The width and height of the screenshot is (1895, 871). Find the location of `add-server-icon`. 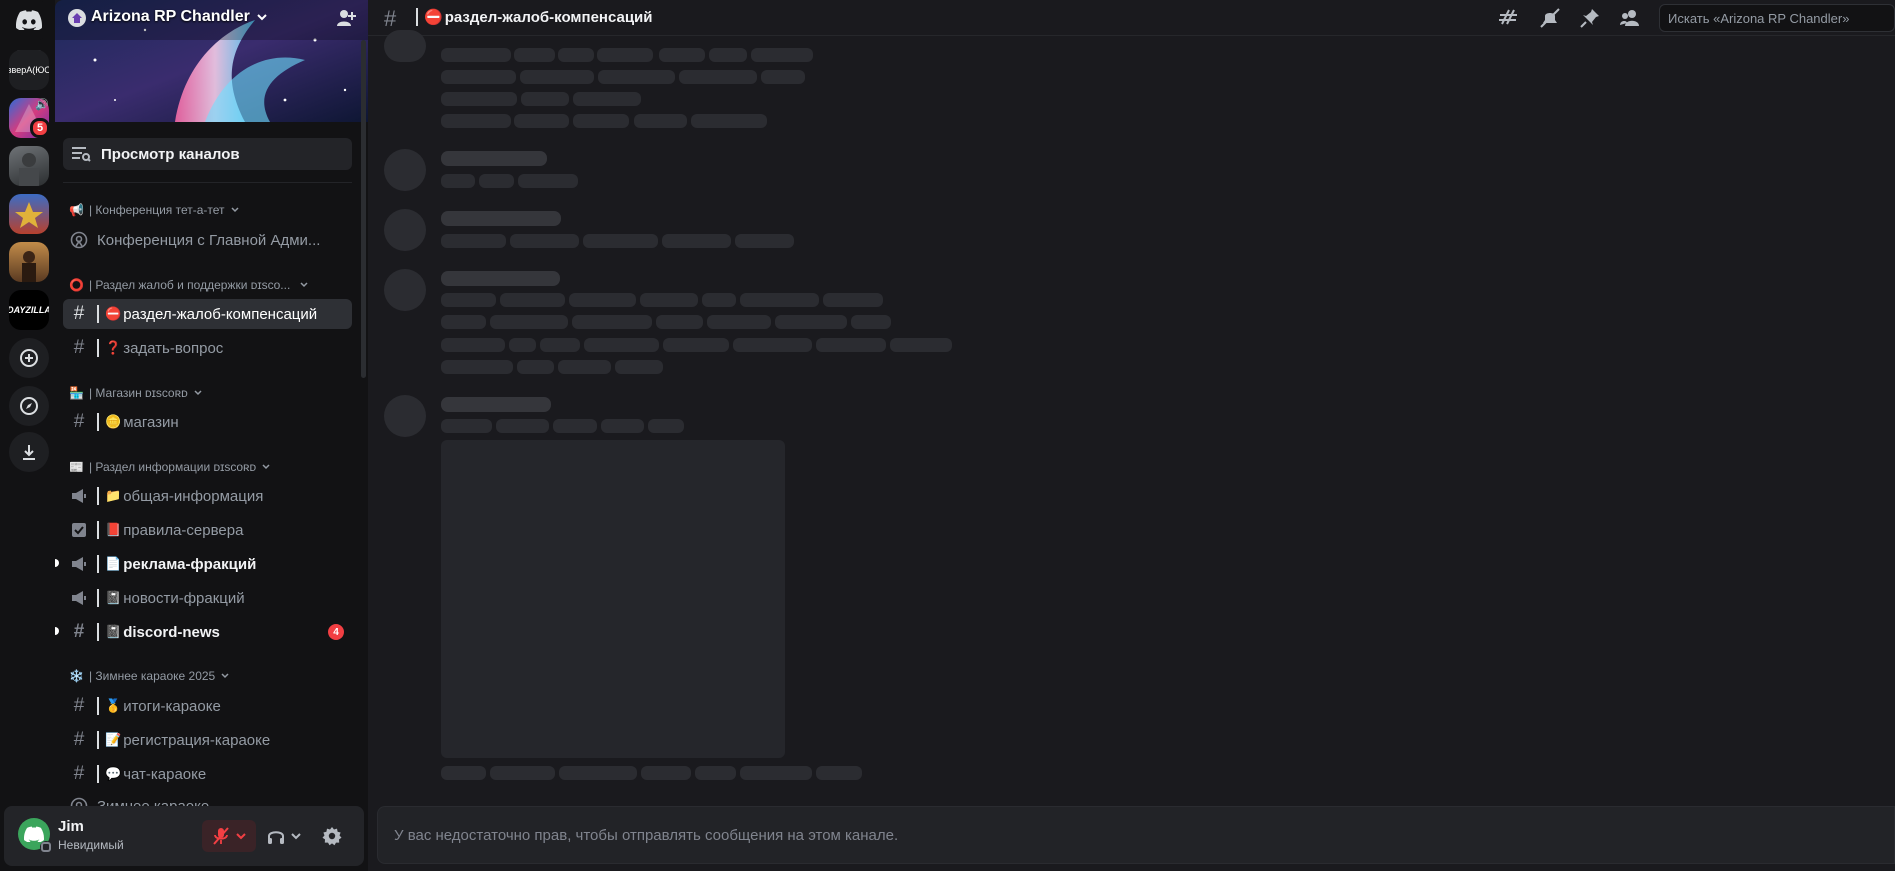

add-server-icon is located at coordinates (29, 358).